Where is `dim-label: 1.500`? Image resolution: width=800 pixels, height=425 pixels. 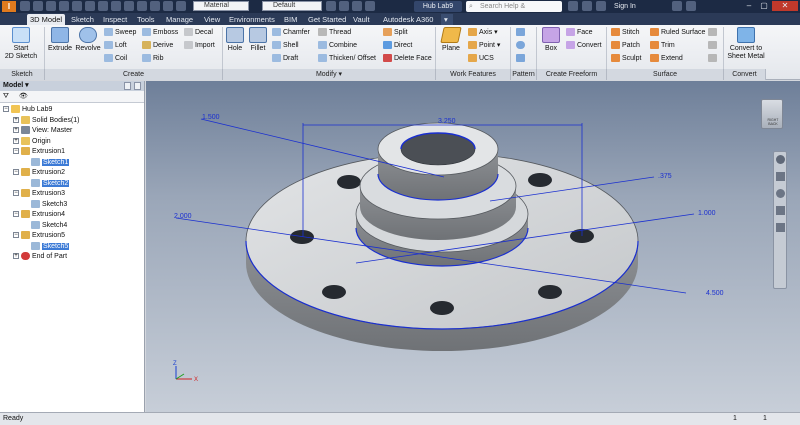 dim-label: 1.500 is located at coordinates (211, 117).